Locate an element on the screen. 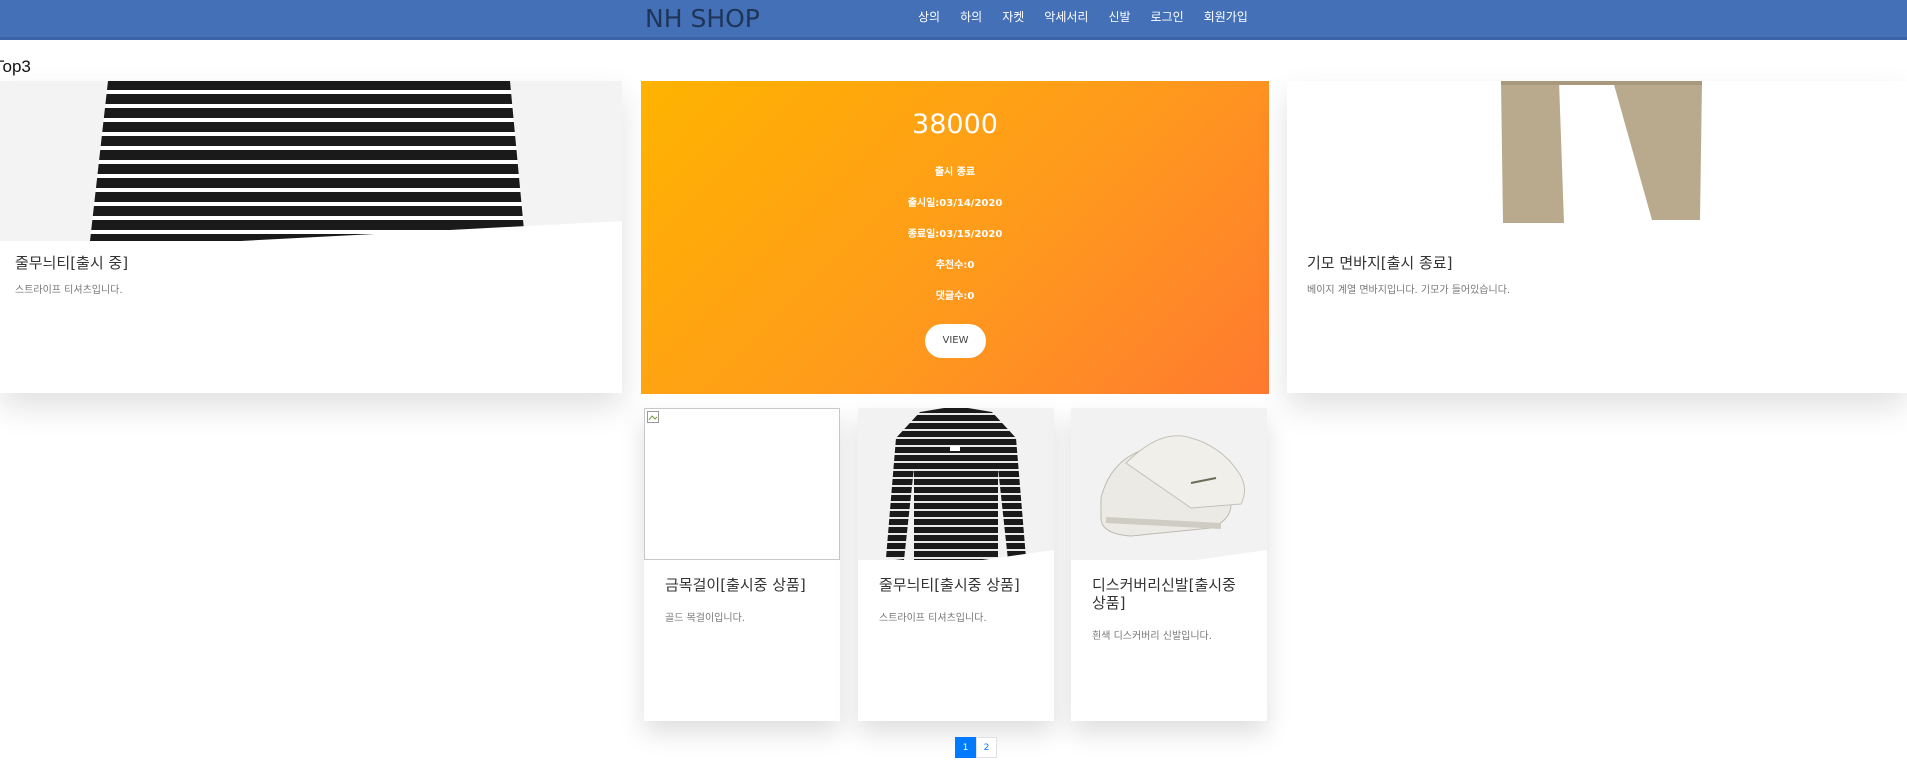  page-1-button: 1 is located at coordinates (965, 747).